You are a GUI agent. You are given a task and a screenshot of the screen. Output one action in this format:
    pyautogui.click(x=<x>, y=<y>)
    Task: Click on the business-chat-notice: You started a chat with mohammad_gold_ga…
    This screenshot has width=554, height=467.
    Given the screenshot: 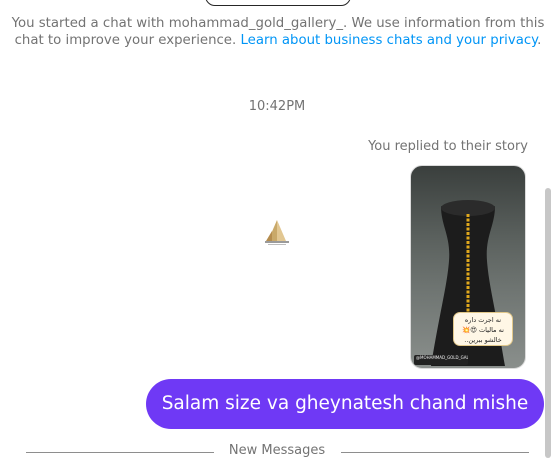 What is the action you would take?
    pyautogui.click(x=278, y=32)
    